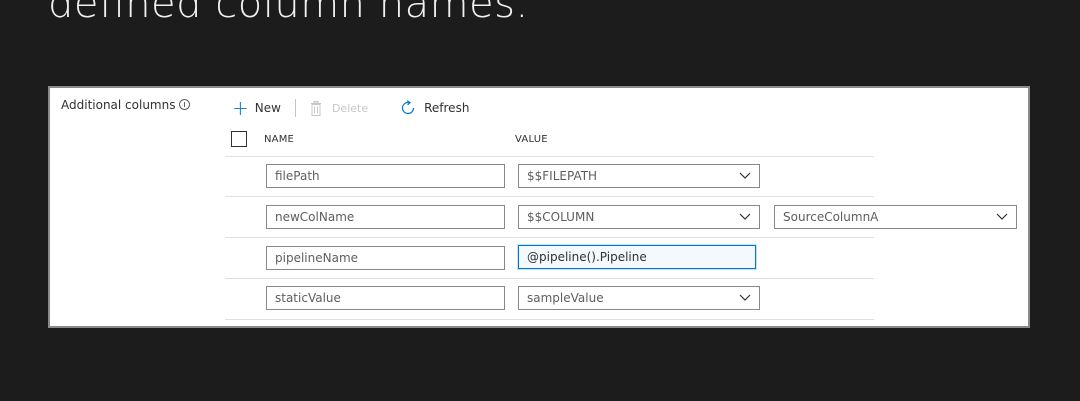 Image resolution: width=1080 pixels, height=401 pixels. I want to click on refresh-icon, so click(408, 108).